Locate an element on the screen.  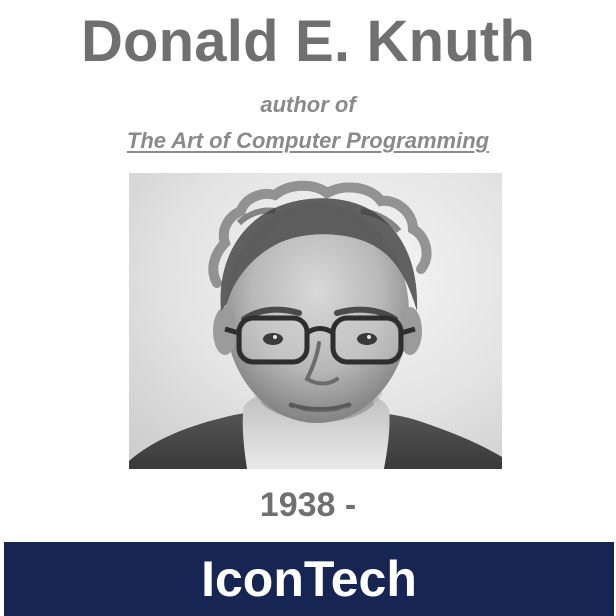
book-title-link: The Art of Computer Programming is located at coordinates (308, 141).